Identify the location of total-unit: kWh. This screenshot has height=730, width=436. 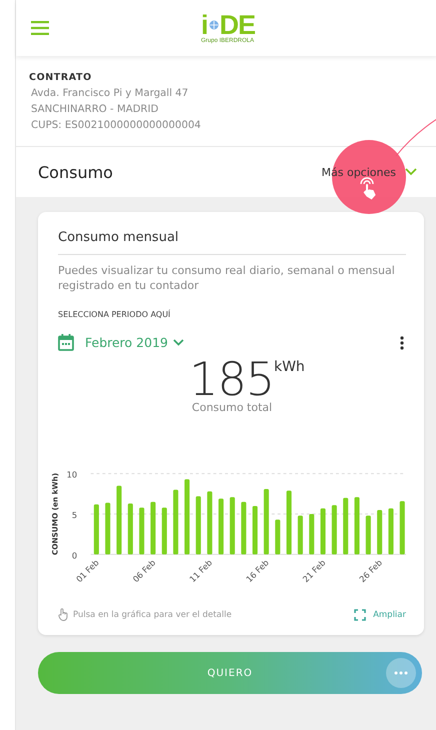
(289, 367).